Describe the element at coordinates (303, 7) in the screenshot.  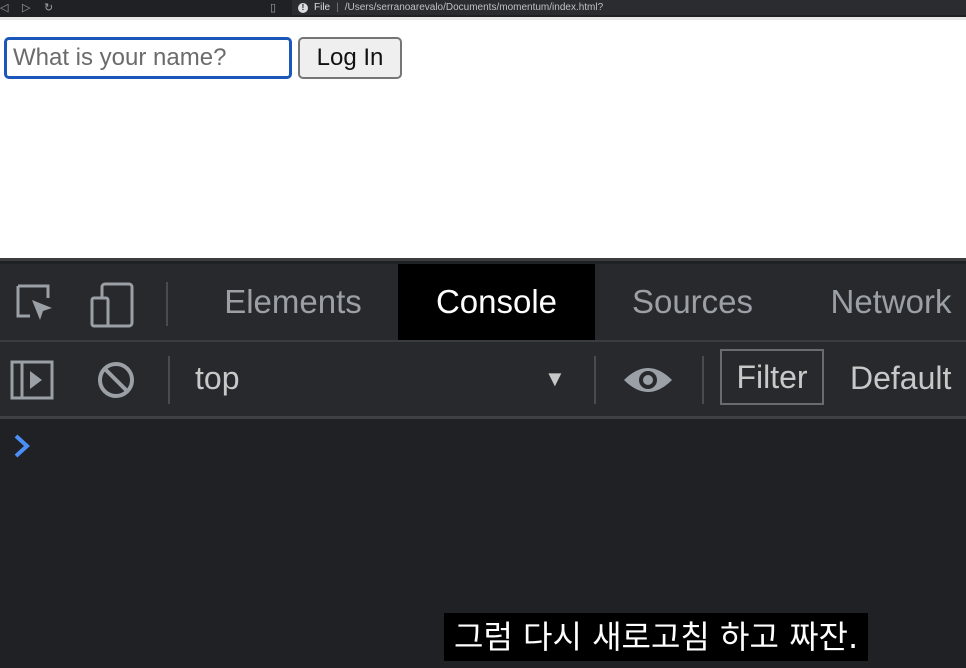
I see `info-icon: !` at that location.